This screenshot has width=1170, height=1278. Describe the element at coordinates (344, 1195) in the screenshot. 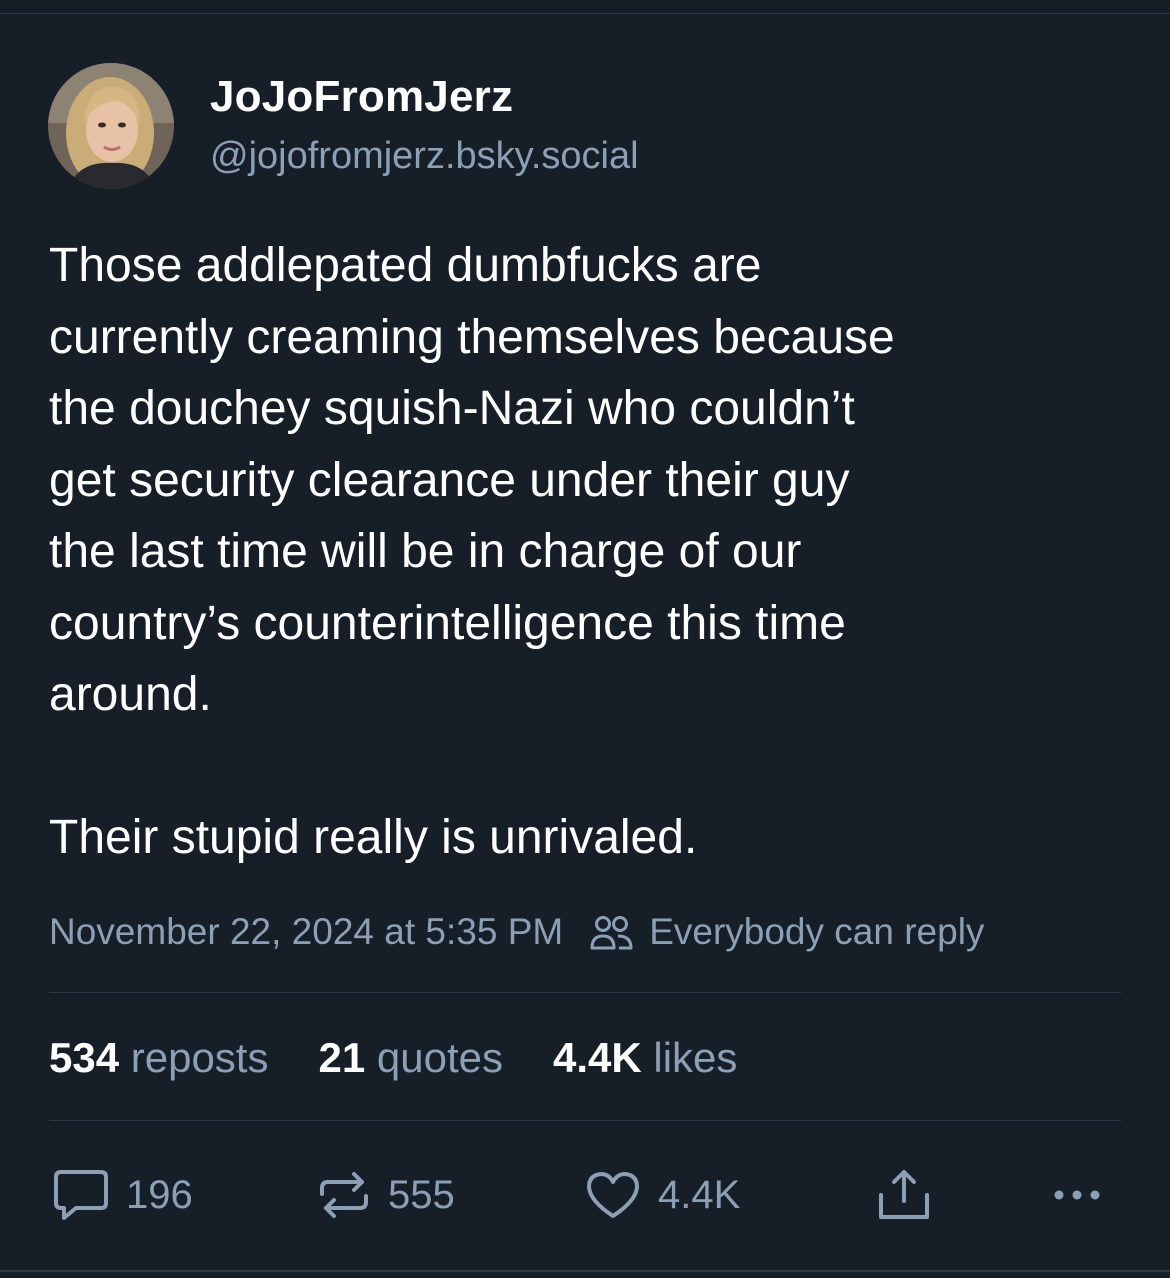

I see `repost-arrows-icon` at that location.